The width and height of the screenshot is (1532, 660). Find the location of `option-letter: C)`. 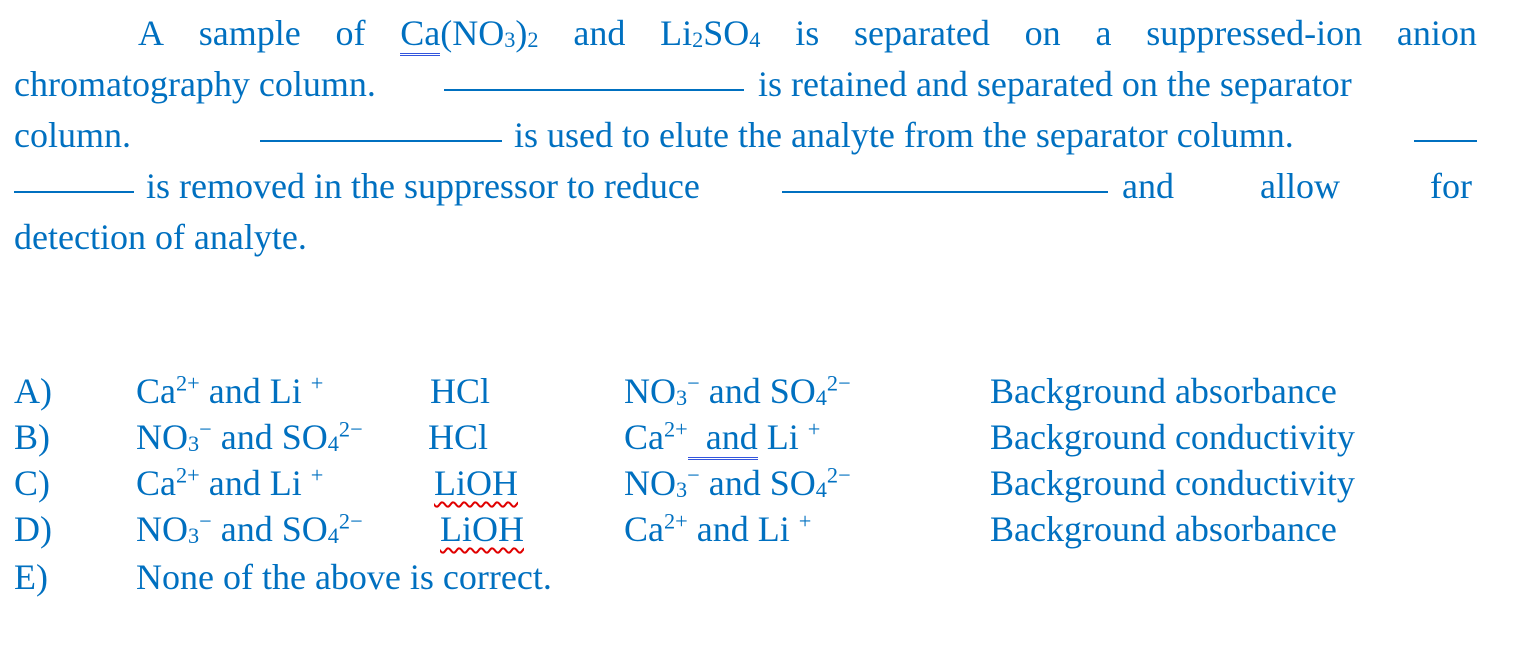

option-letter: C) is located at coordinates (32, 483).